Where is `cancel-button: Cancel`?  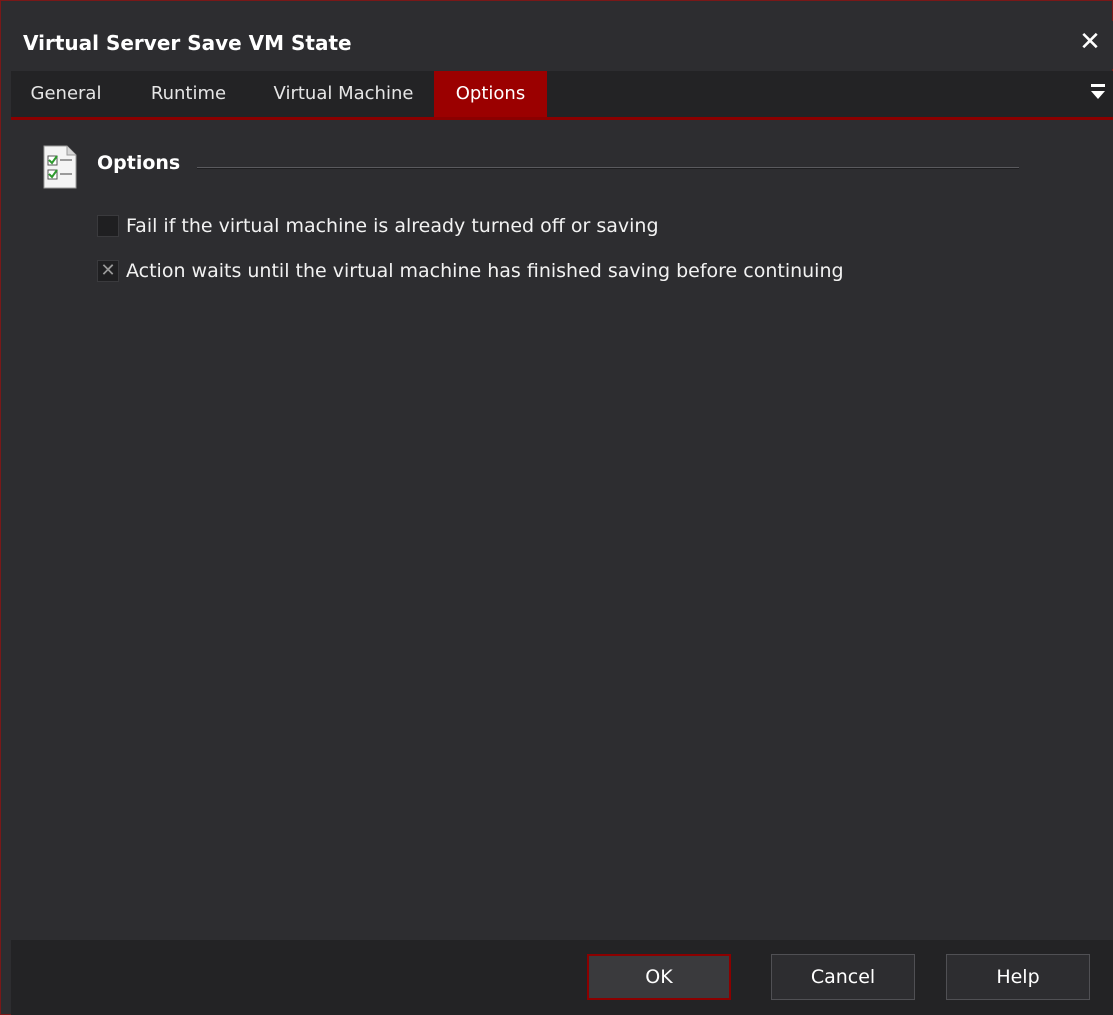 cancel-button: Cancel is located at coordinates (843, 977).